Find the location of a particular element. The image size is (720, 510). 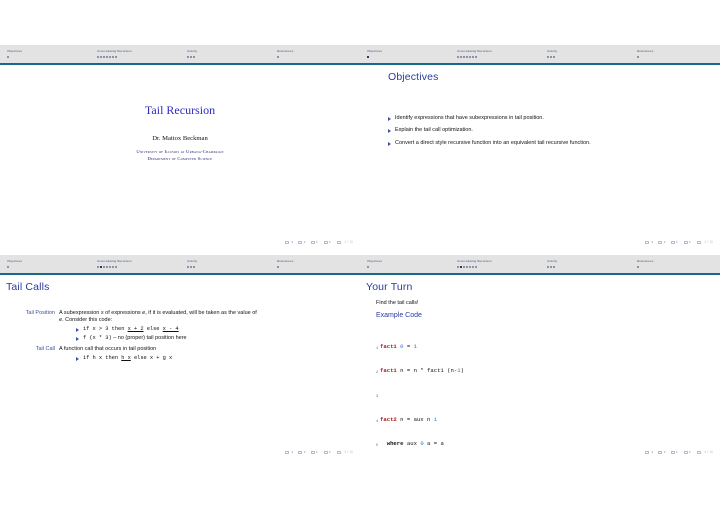

footer-navigation: 3 / 10 is located at coordinates (318, 452).